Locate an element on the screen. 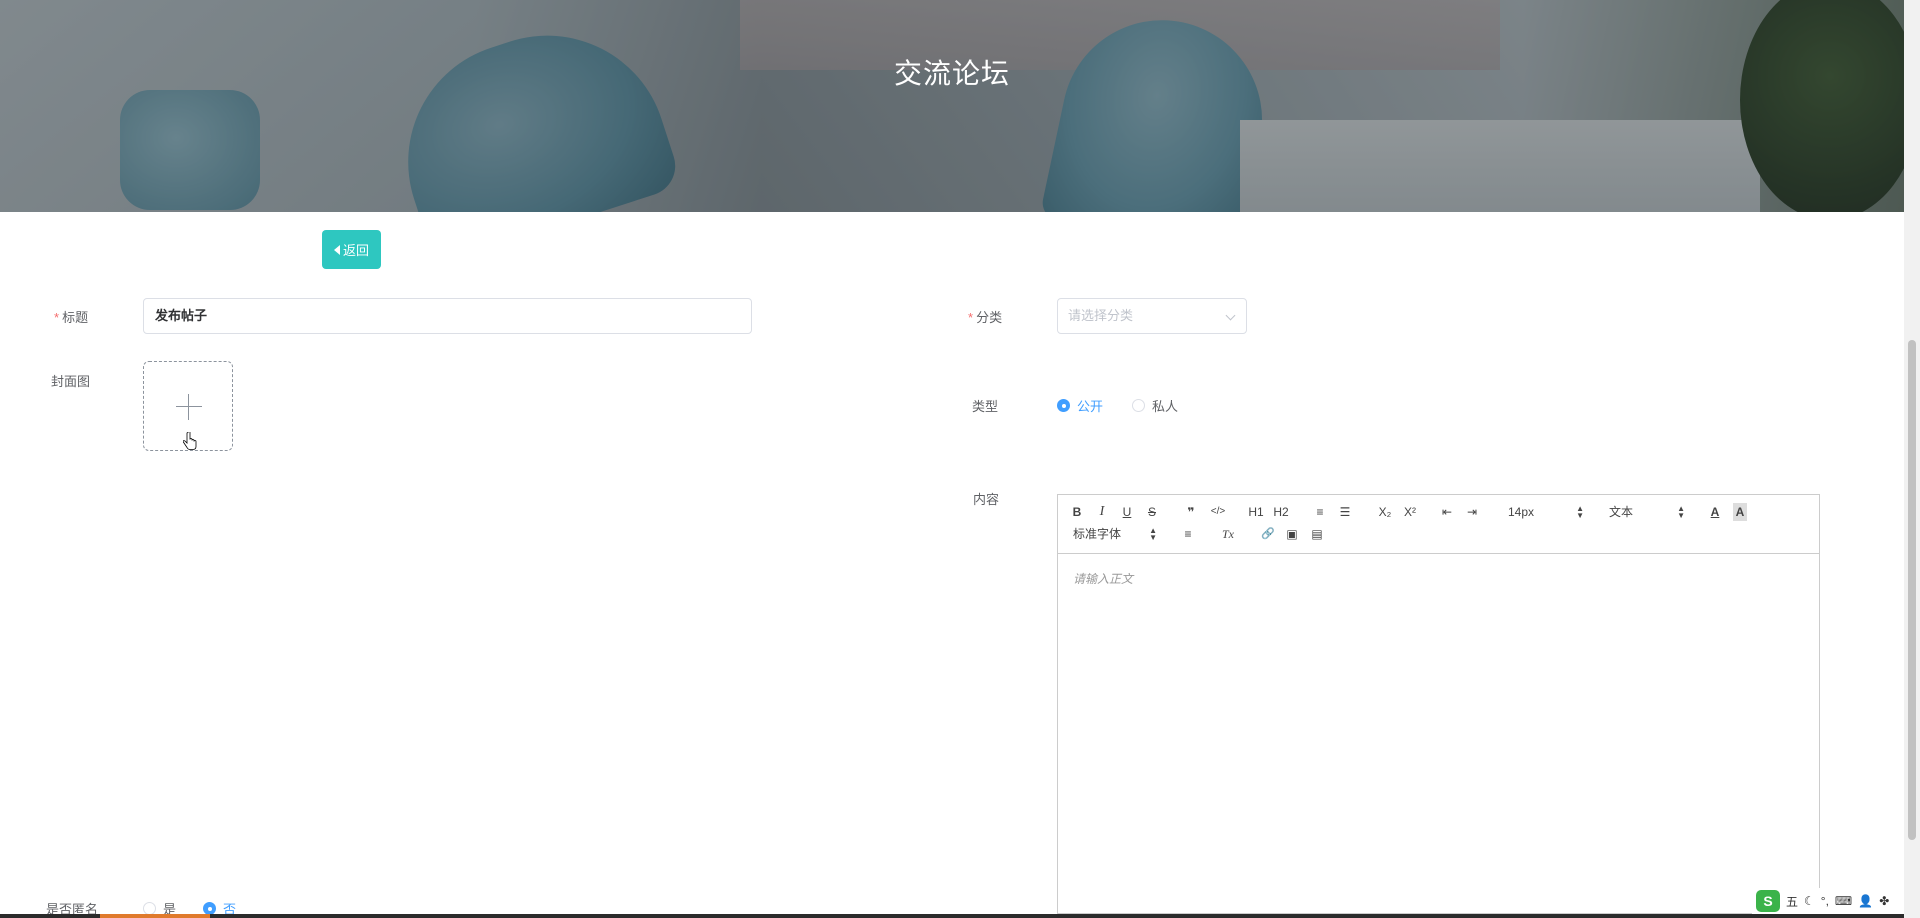  align-button: ≡ is located at coordinates (1188, 534).